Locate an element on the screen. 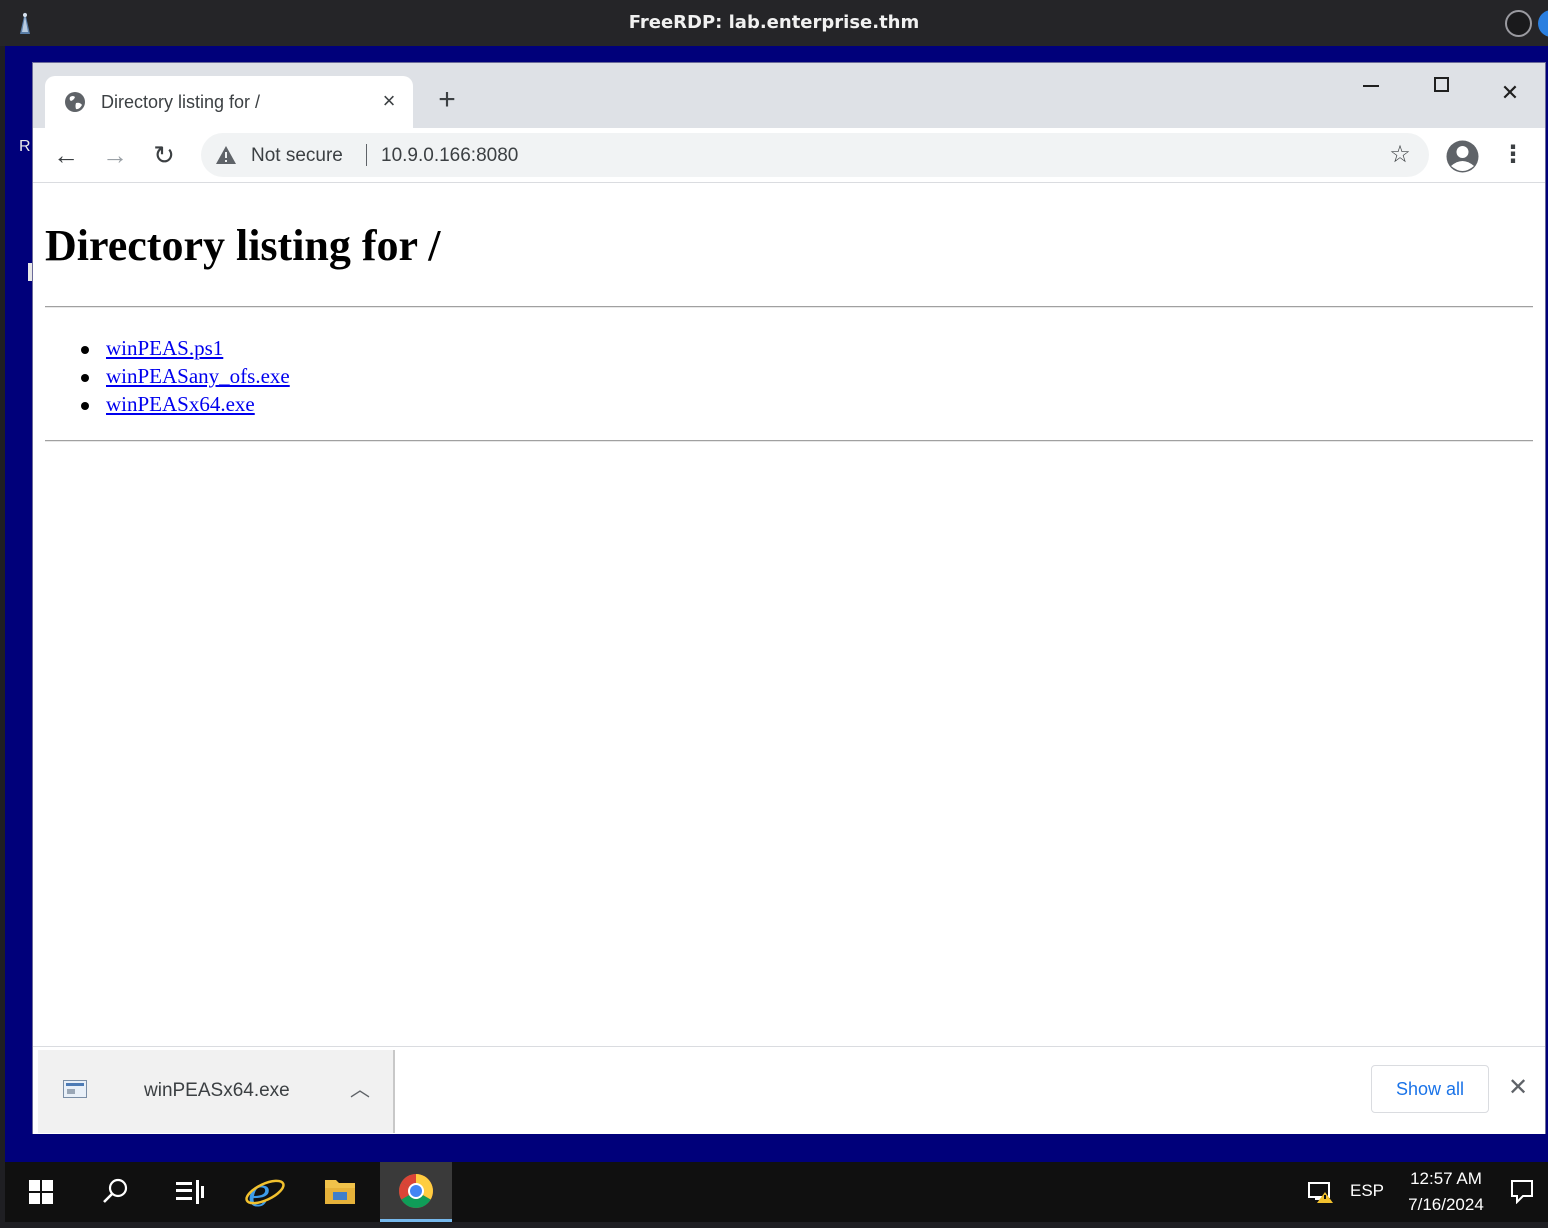  tab-directory-listing: Directory listing for / × is located at coordinates (229, 102).